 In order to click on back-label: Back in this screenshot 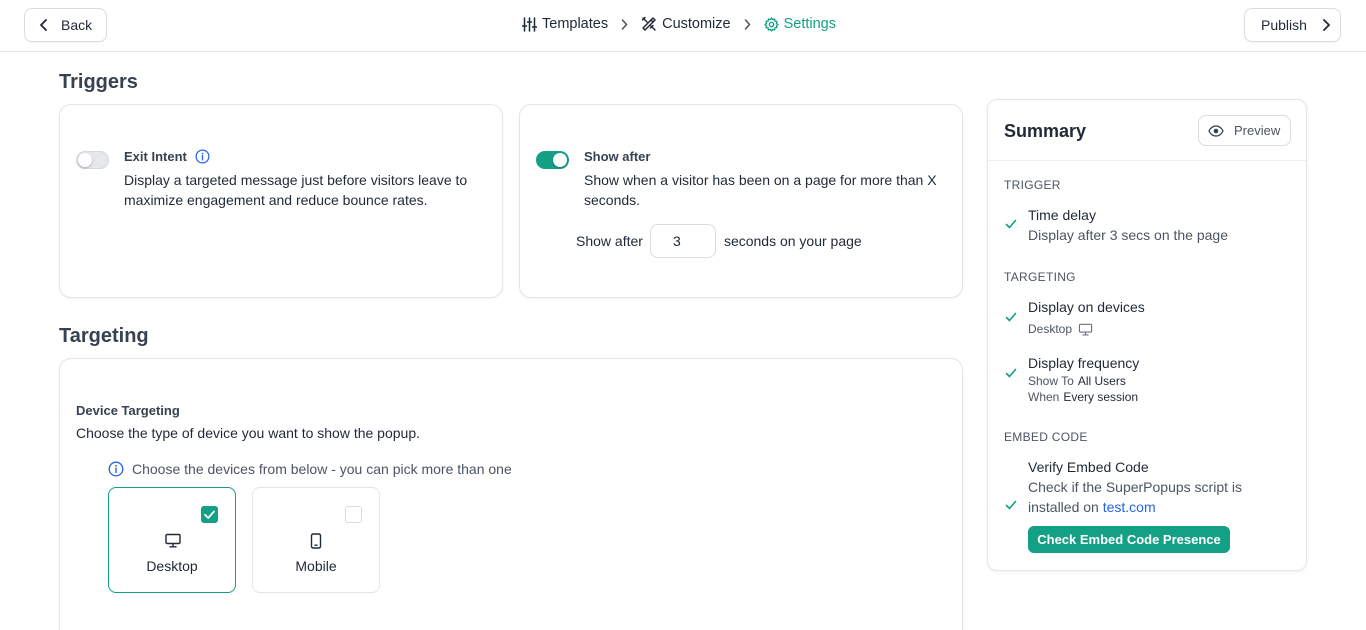, I will do `click(77, 25)`.